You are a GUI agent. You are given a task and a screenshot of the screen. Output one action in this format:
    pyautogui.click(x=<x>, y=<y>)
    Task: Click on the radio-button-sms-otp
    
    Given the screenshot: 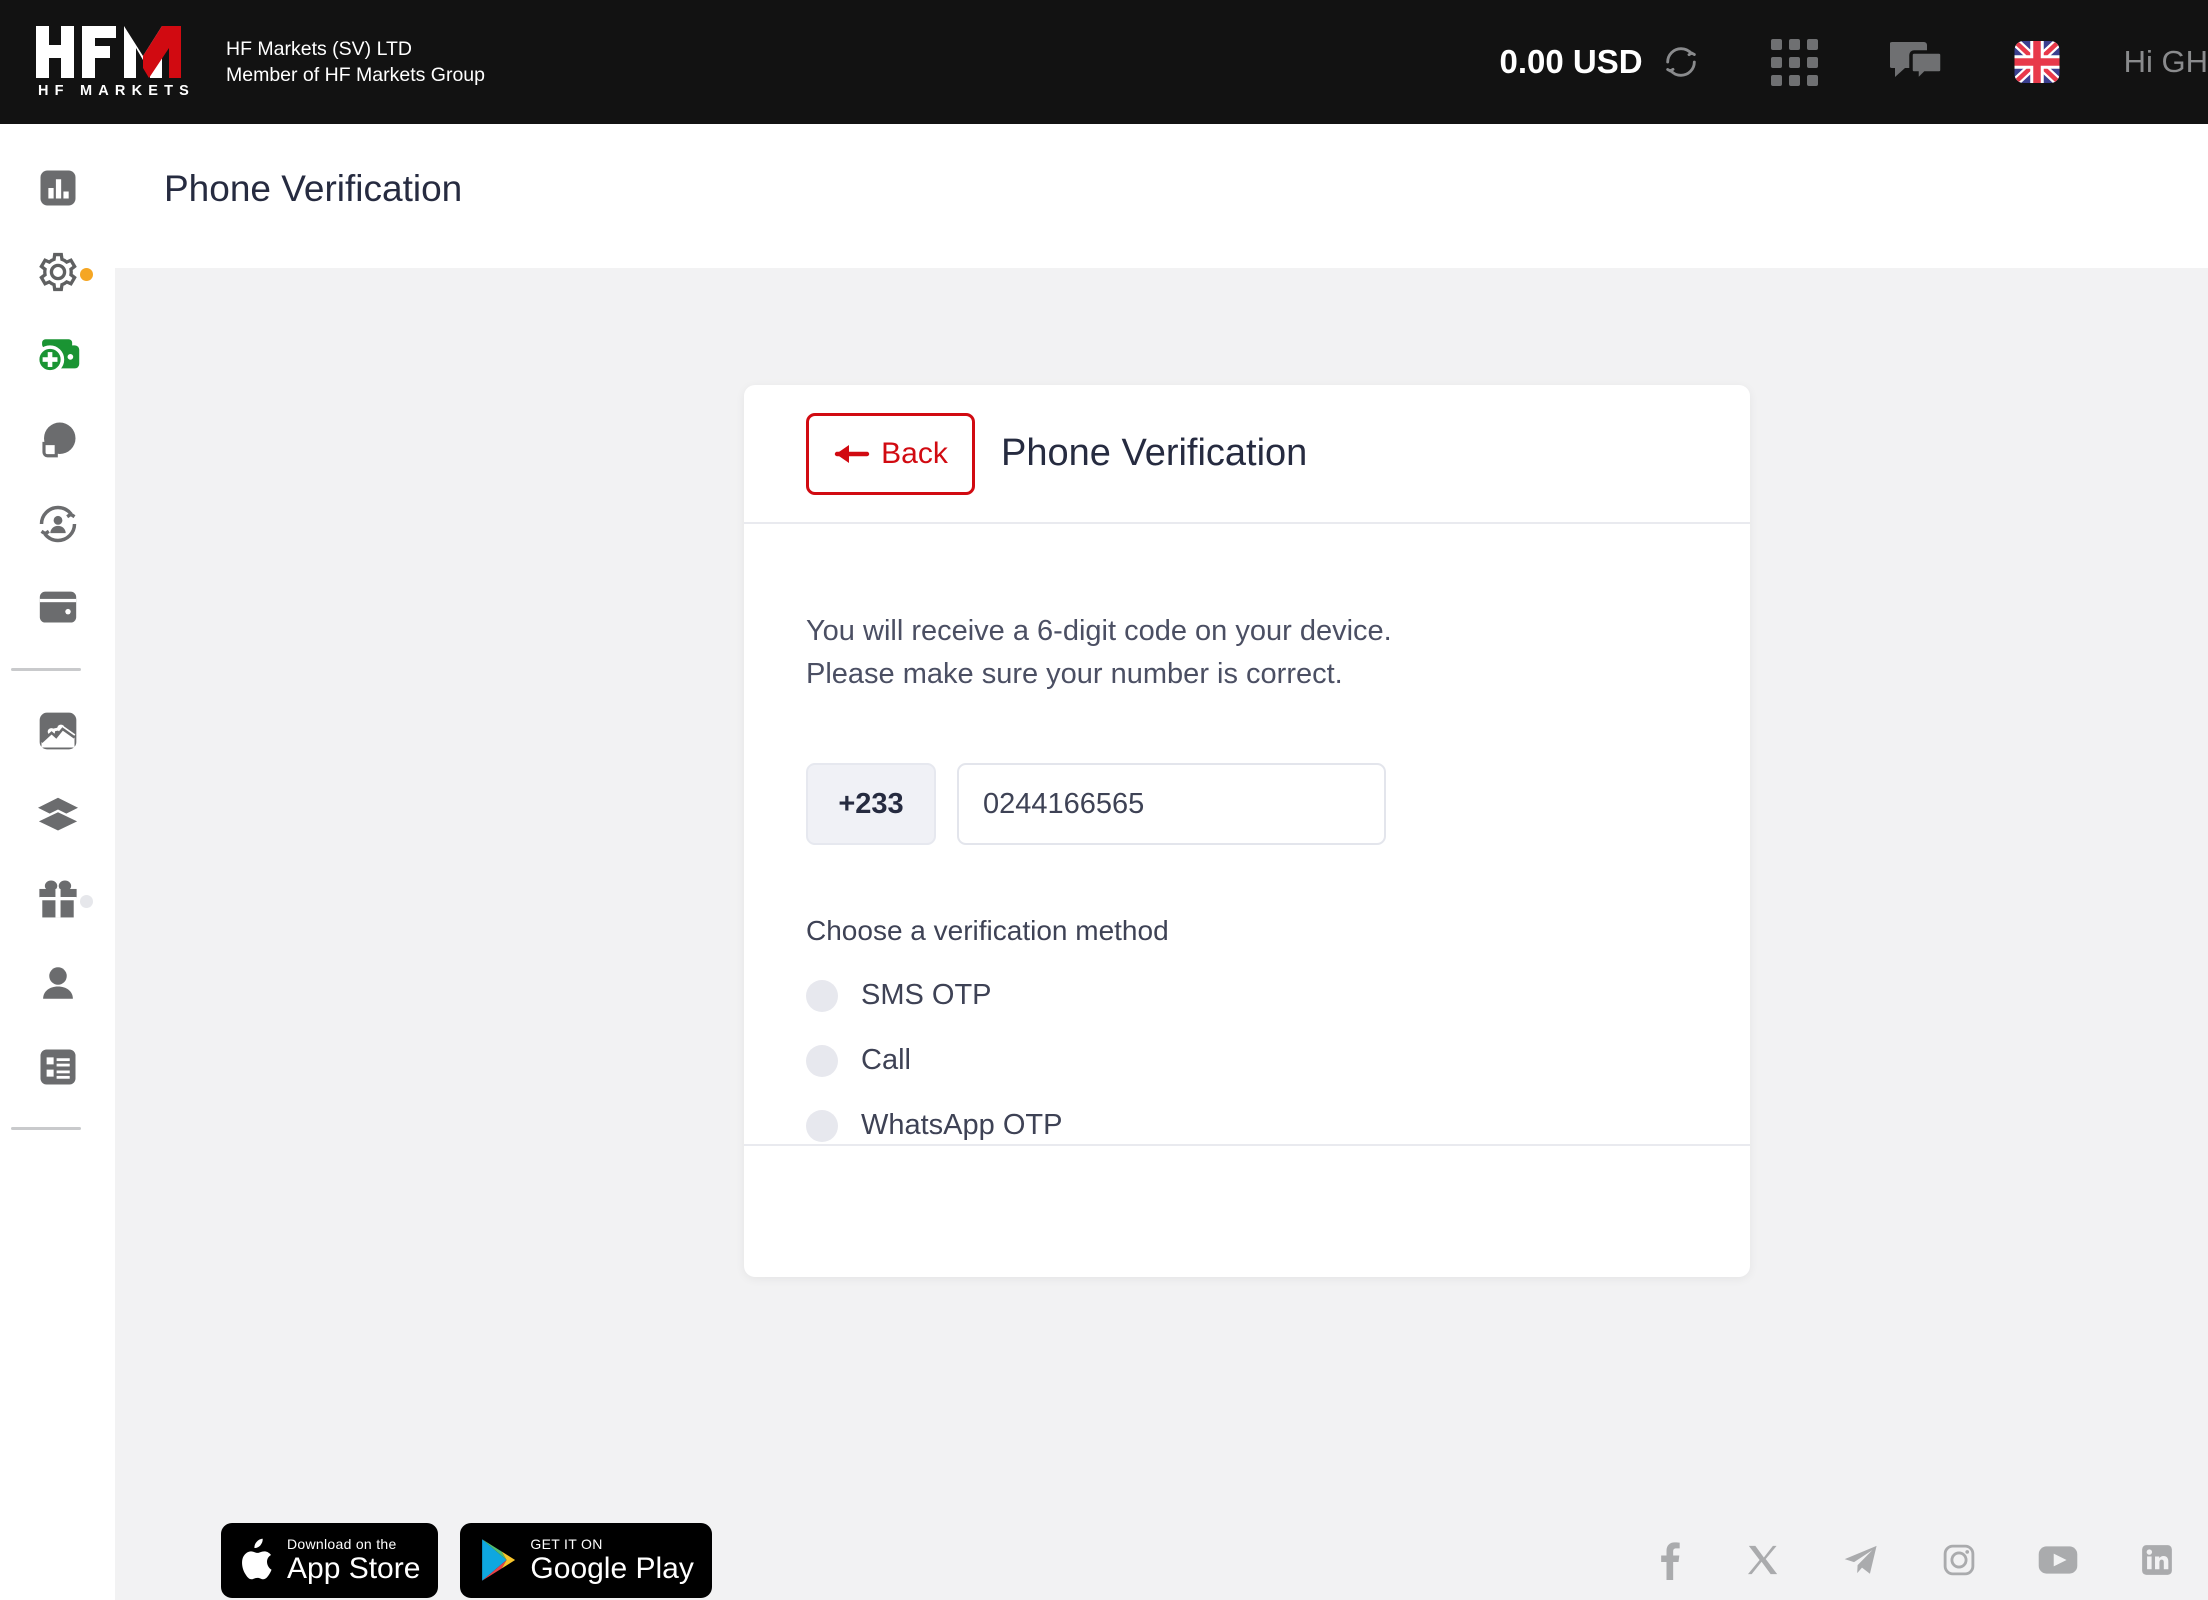 What is the action you would take?
    pyautogui.click(x=822, y=995)
    